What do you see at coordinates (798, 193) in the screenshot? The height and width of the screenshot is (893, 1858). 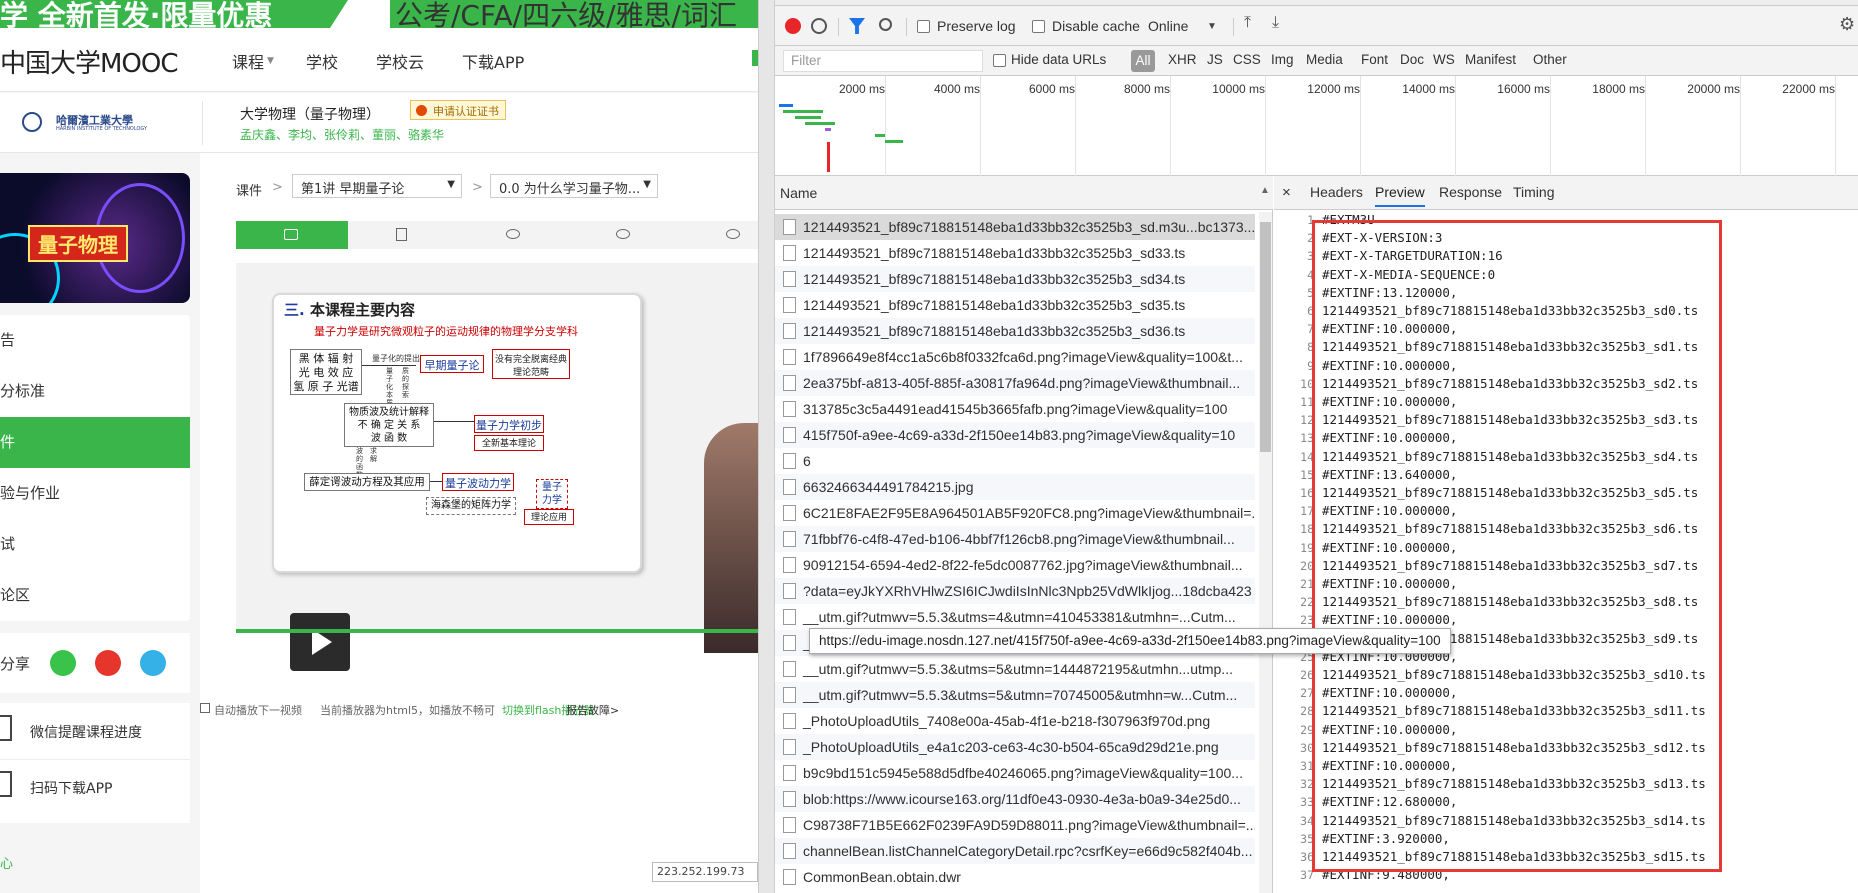 I see `name-column-header: Name` at bounding box center [798, 193].